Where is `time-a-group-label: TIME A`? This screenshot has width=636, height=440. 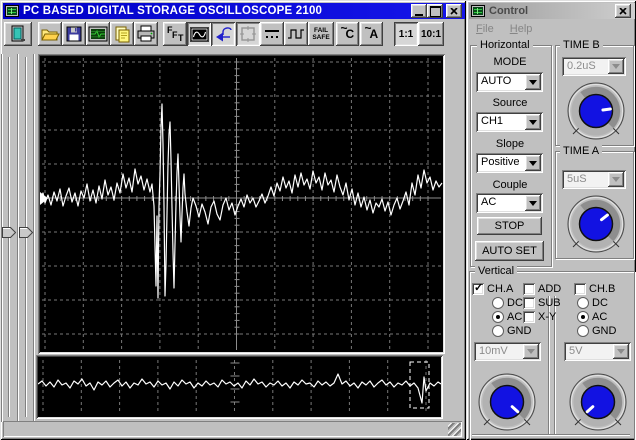 time-a-group-label: TIME A is located at coordinates (581, 151).